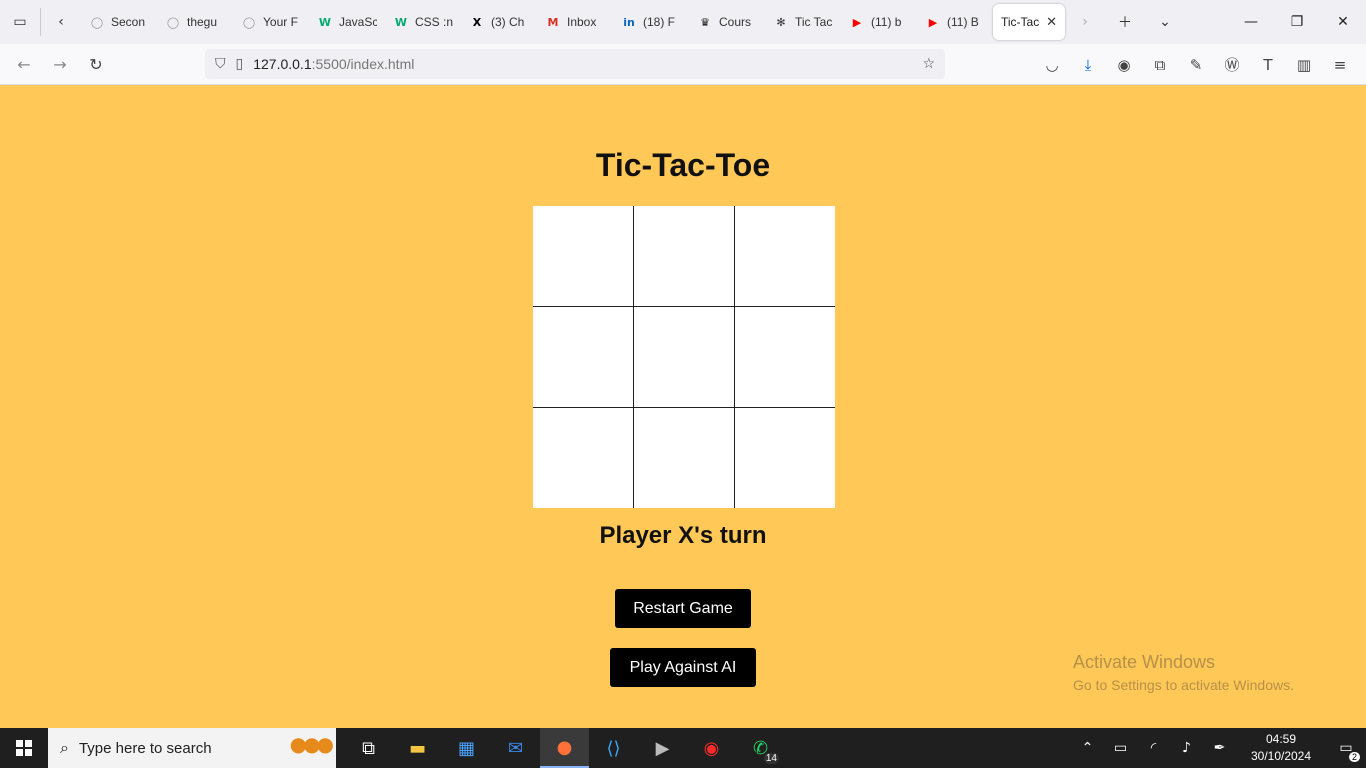 The image size is (1366, 768). Describe the element at coordinates (1354, 757) in the screenshot. I see `notification-count: 2` at that location.